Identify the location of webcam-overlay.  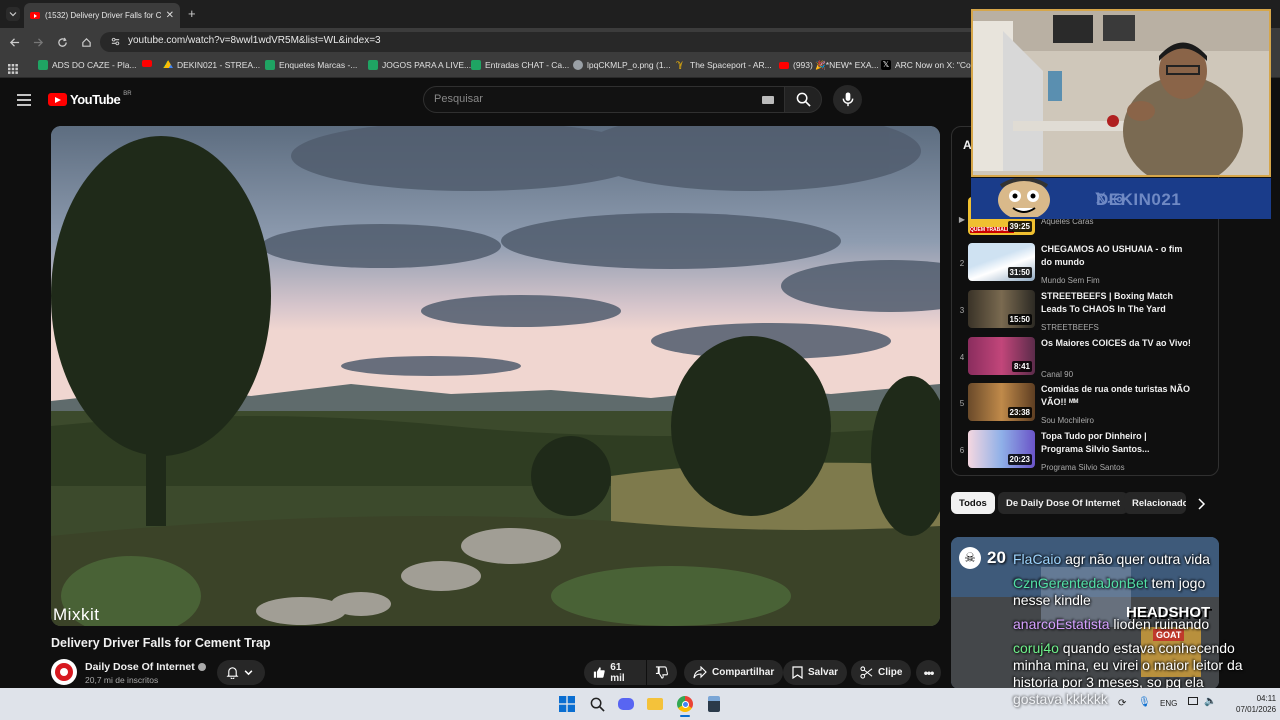
(1121, 93).